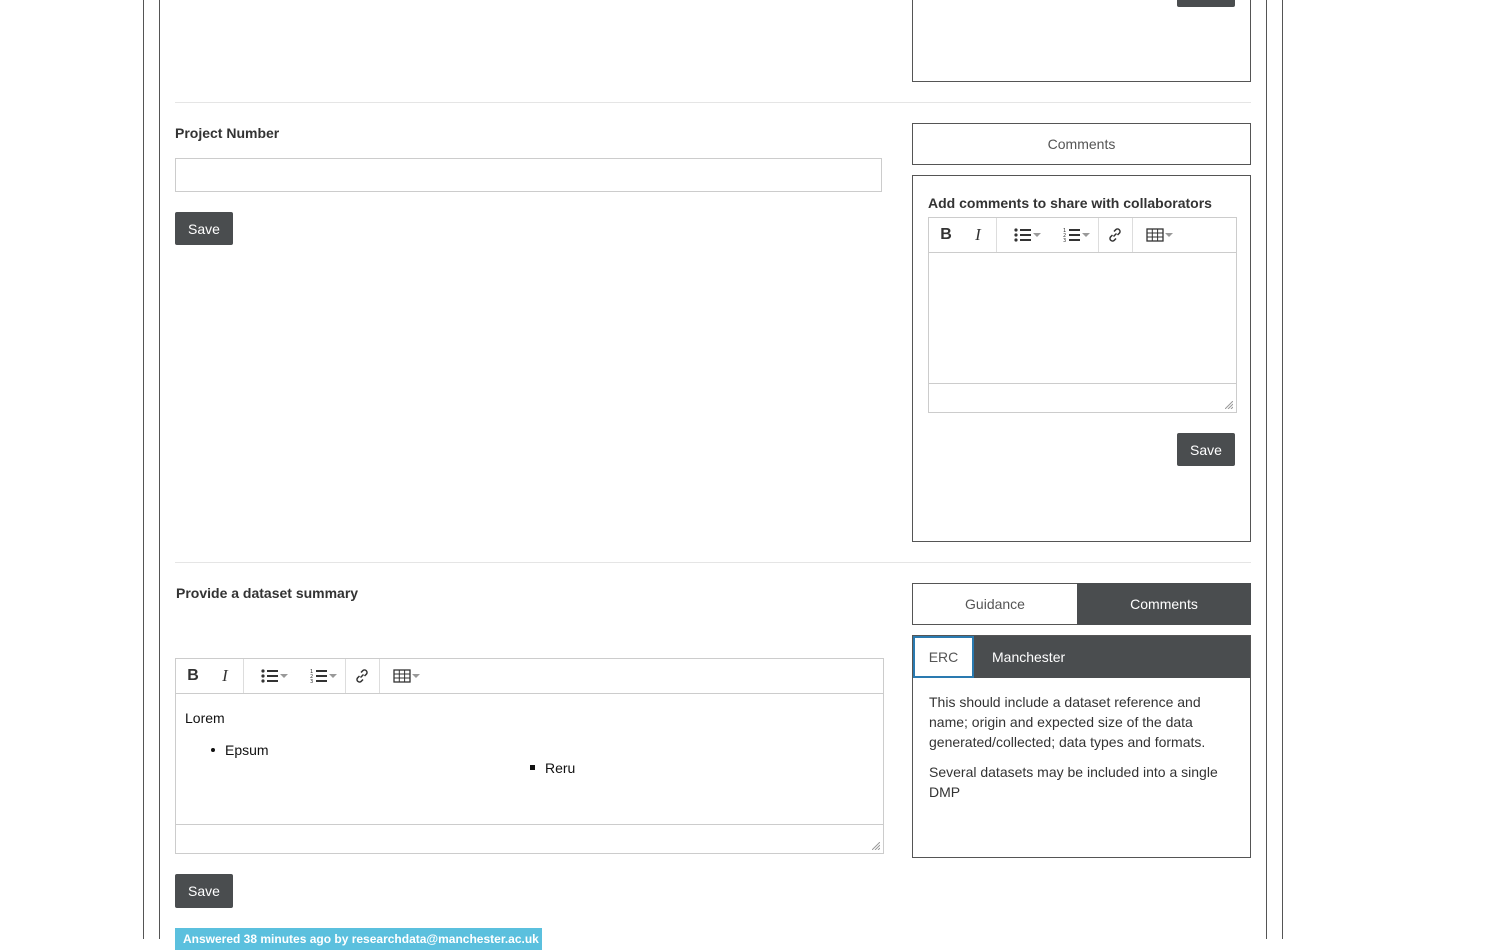 The image size is (1502, 950). What do you see at coordinates (1206, 3) in the screenshot?
I see `previous-save-button` at bounding box center [1206, 3].